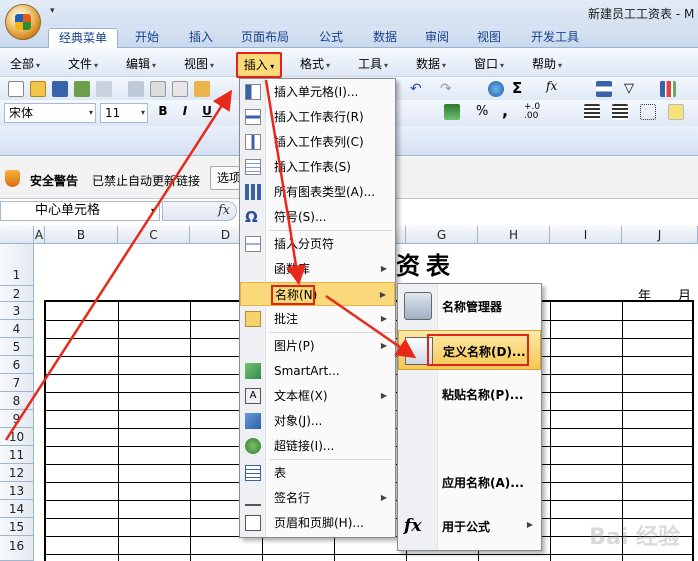  I want to click on sheet-title-cell: 资表, so click(426, 263).